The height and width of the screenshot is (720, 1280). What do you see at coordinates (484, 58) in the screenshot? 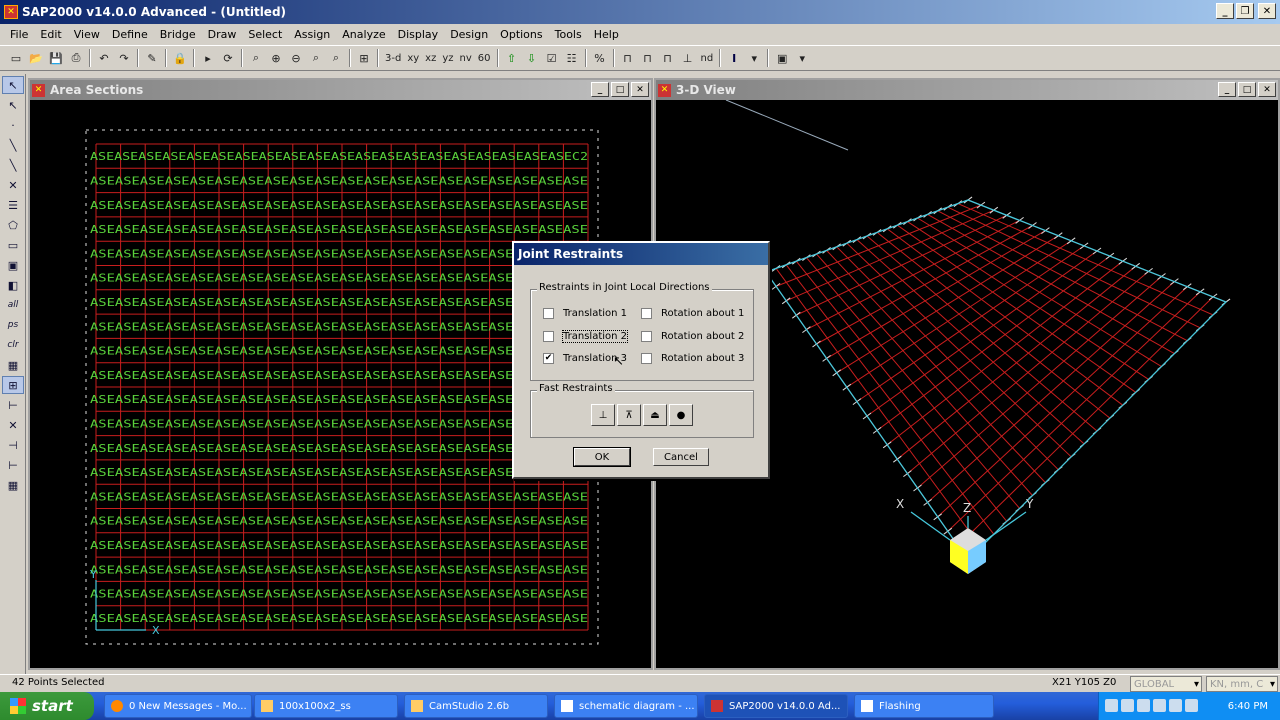
I see `view-rotate-button: 60` at bounding box center [484, 58].